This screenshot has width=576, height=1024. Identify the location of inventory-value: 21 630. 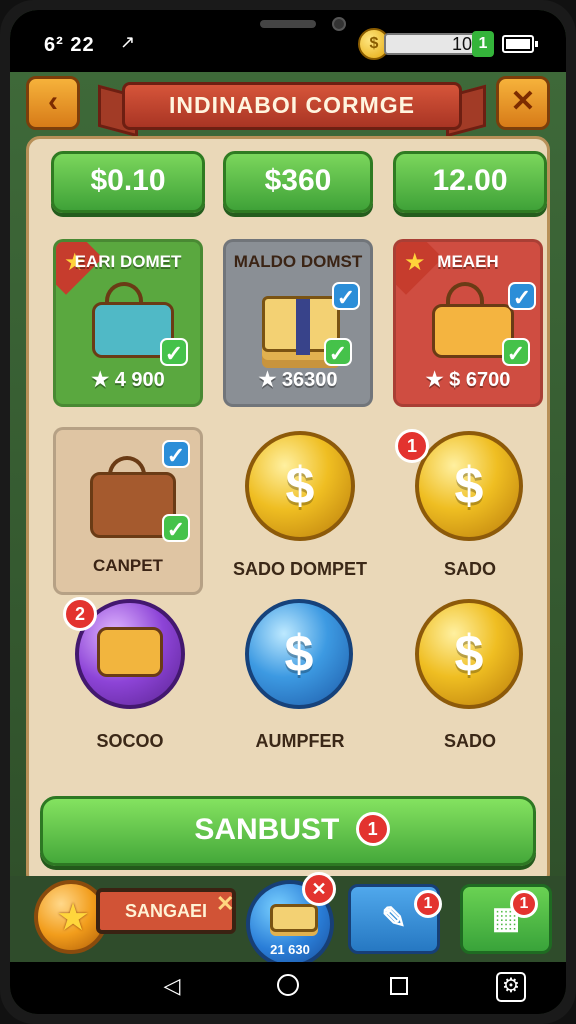
(290, 949).